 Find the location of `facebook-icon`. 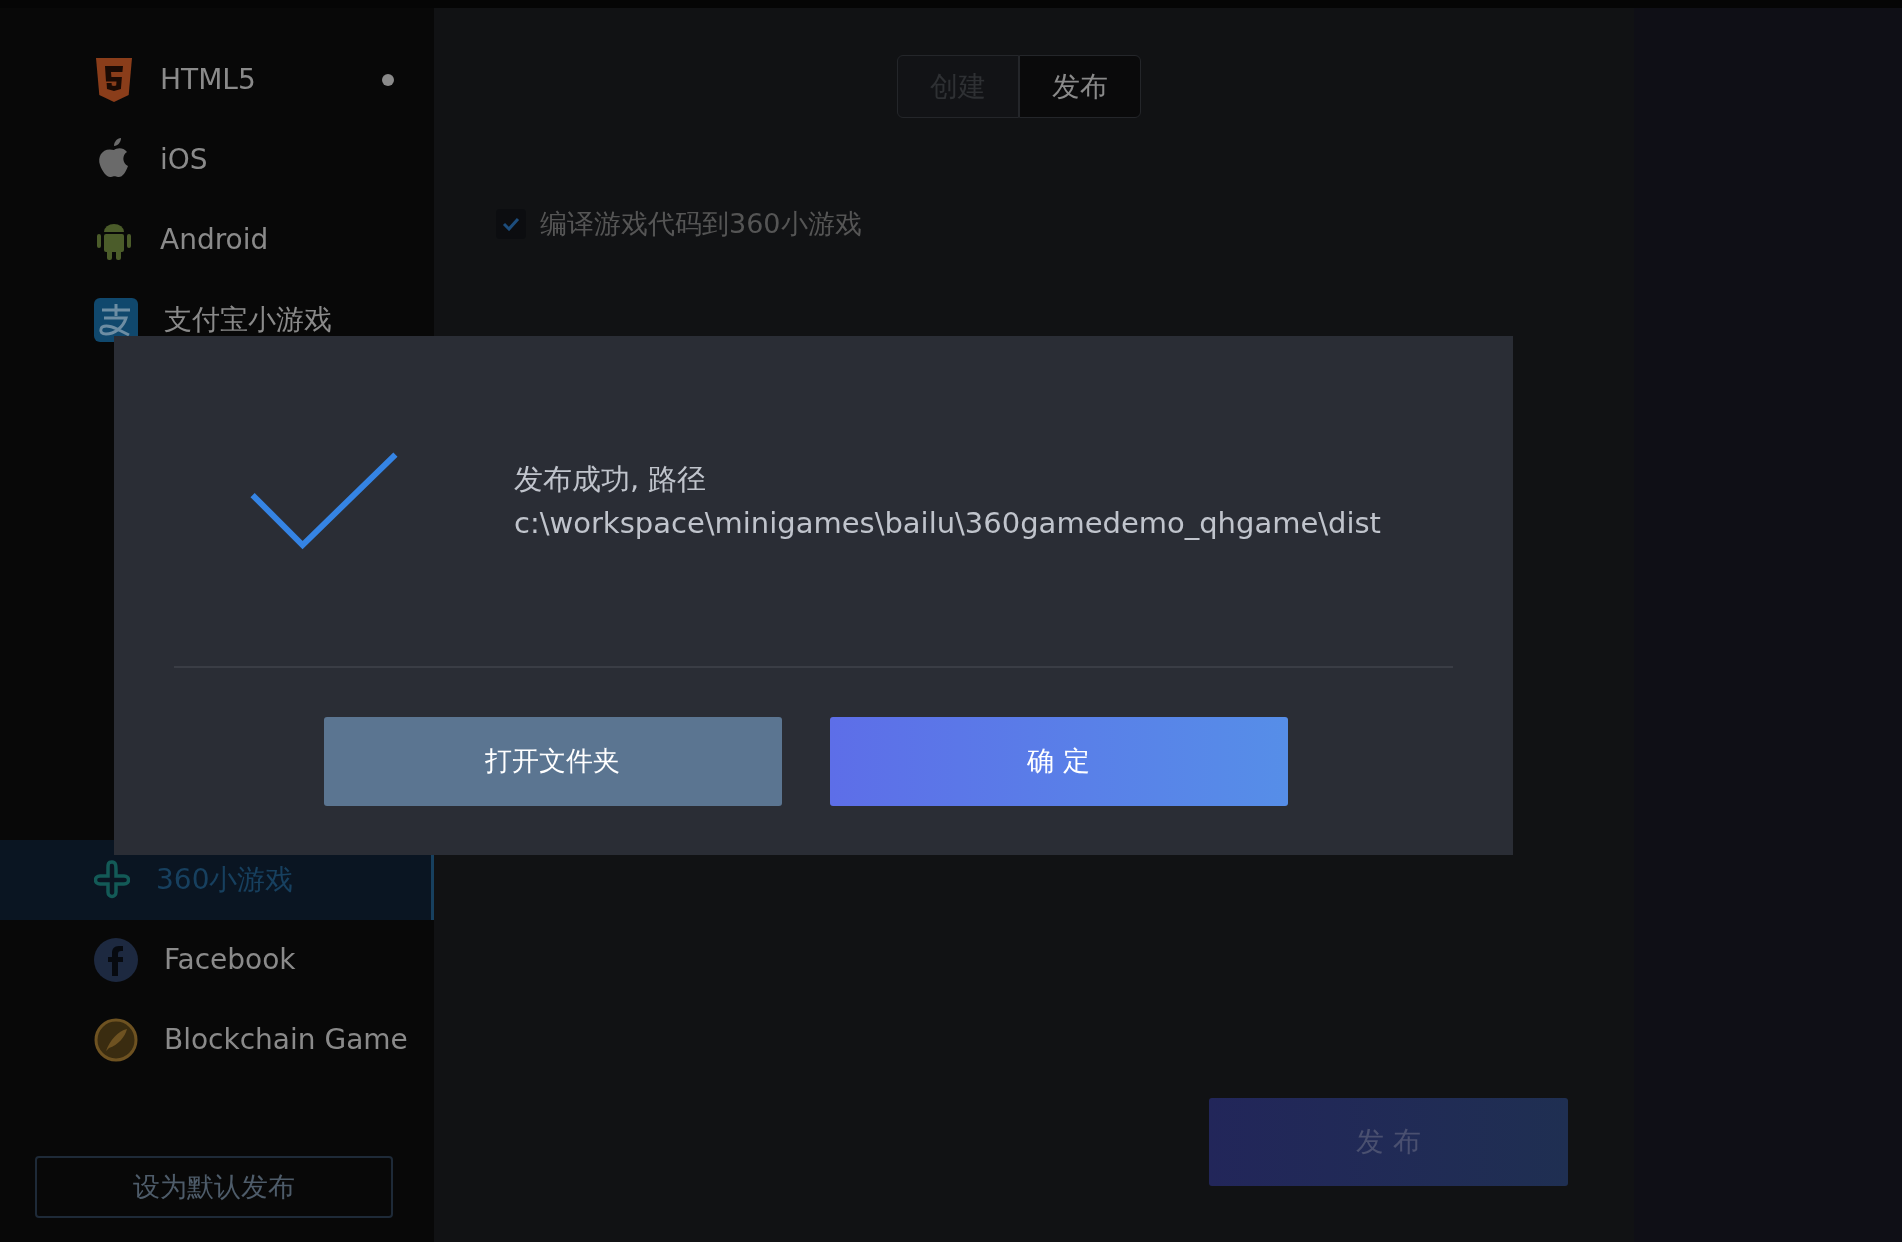

facebook-icon is located at coordinates (116, 960).